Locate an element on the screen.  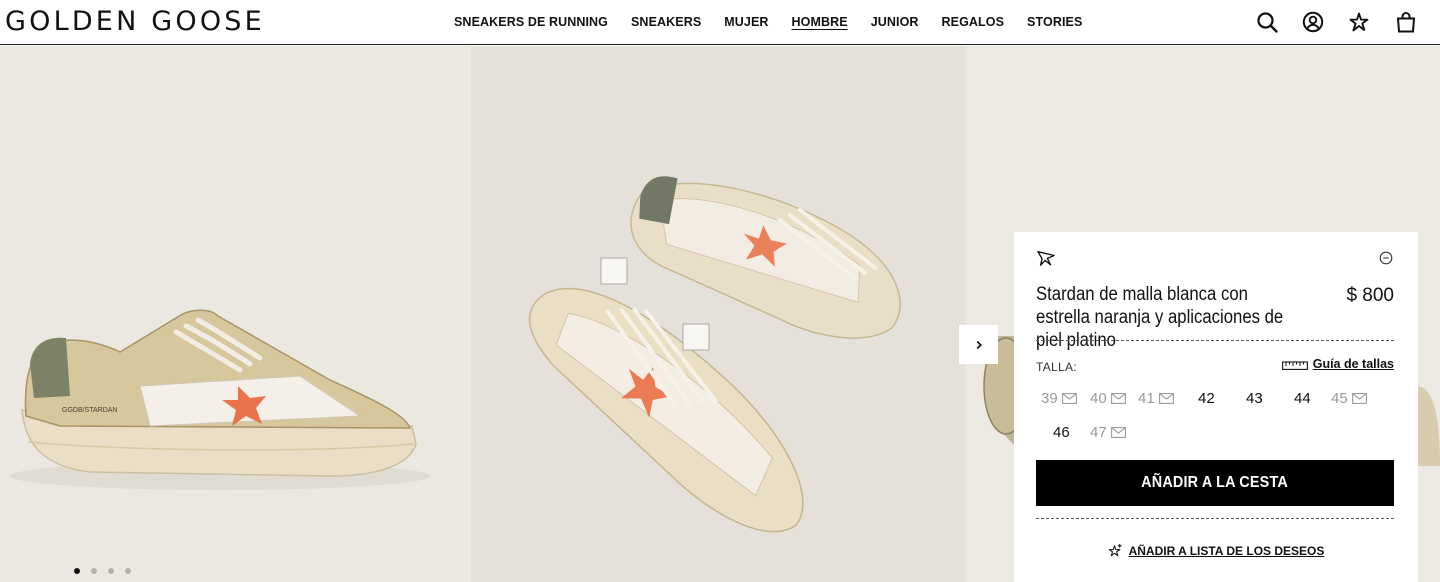
size-option-43: 43 is located at coordinates (1254, 398).